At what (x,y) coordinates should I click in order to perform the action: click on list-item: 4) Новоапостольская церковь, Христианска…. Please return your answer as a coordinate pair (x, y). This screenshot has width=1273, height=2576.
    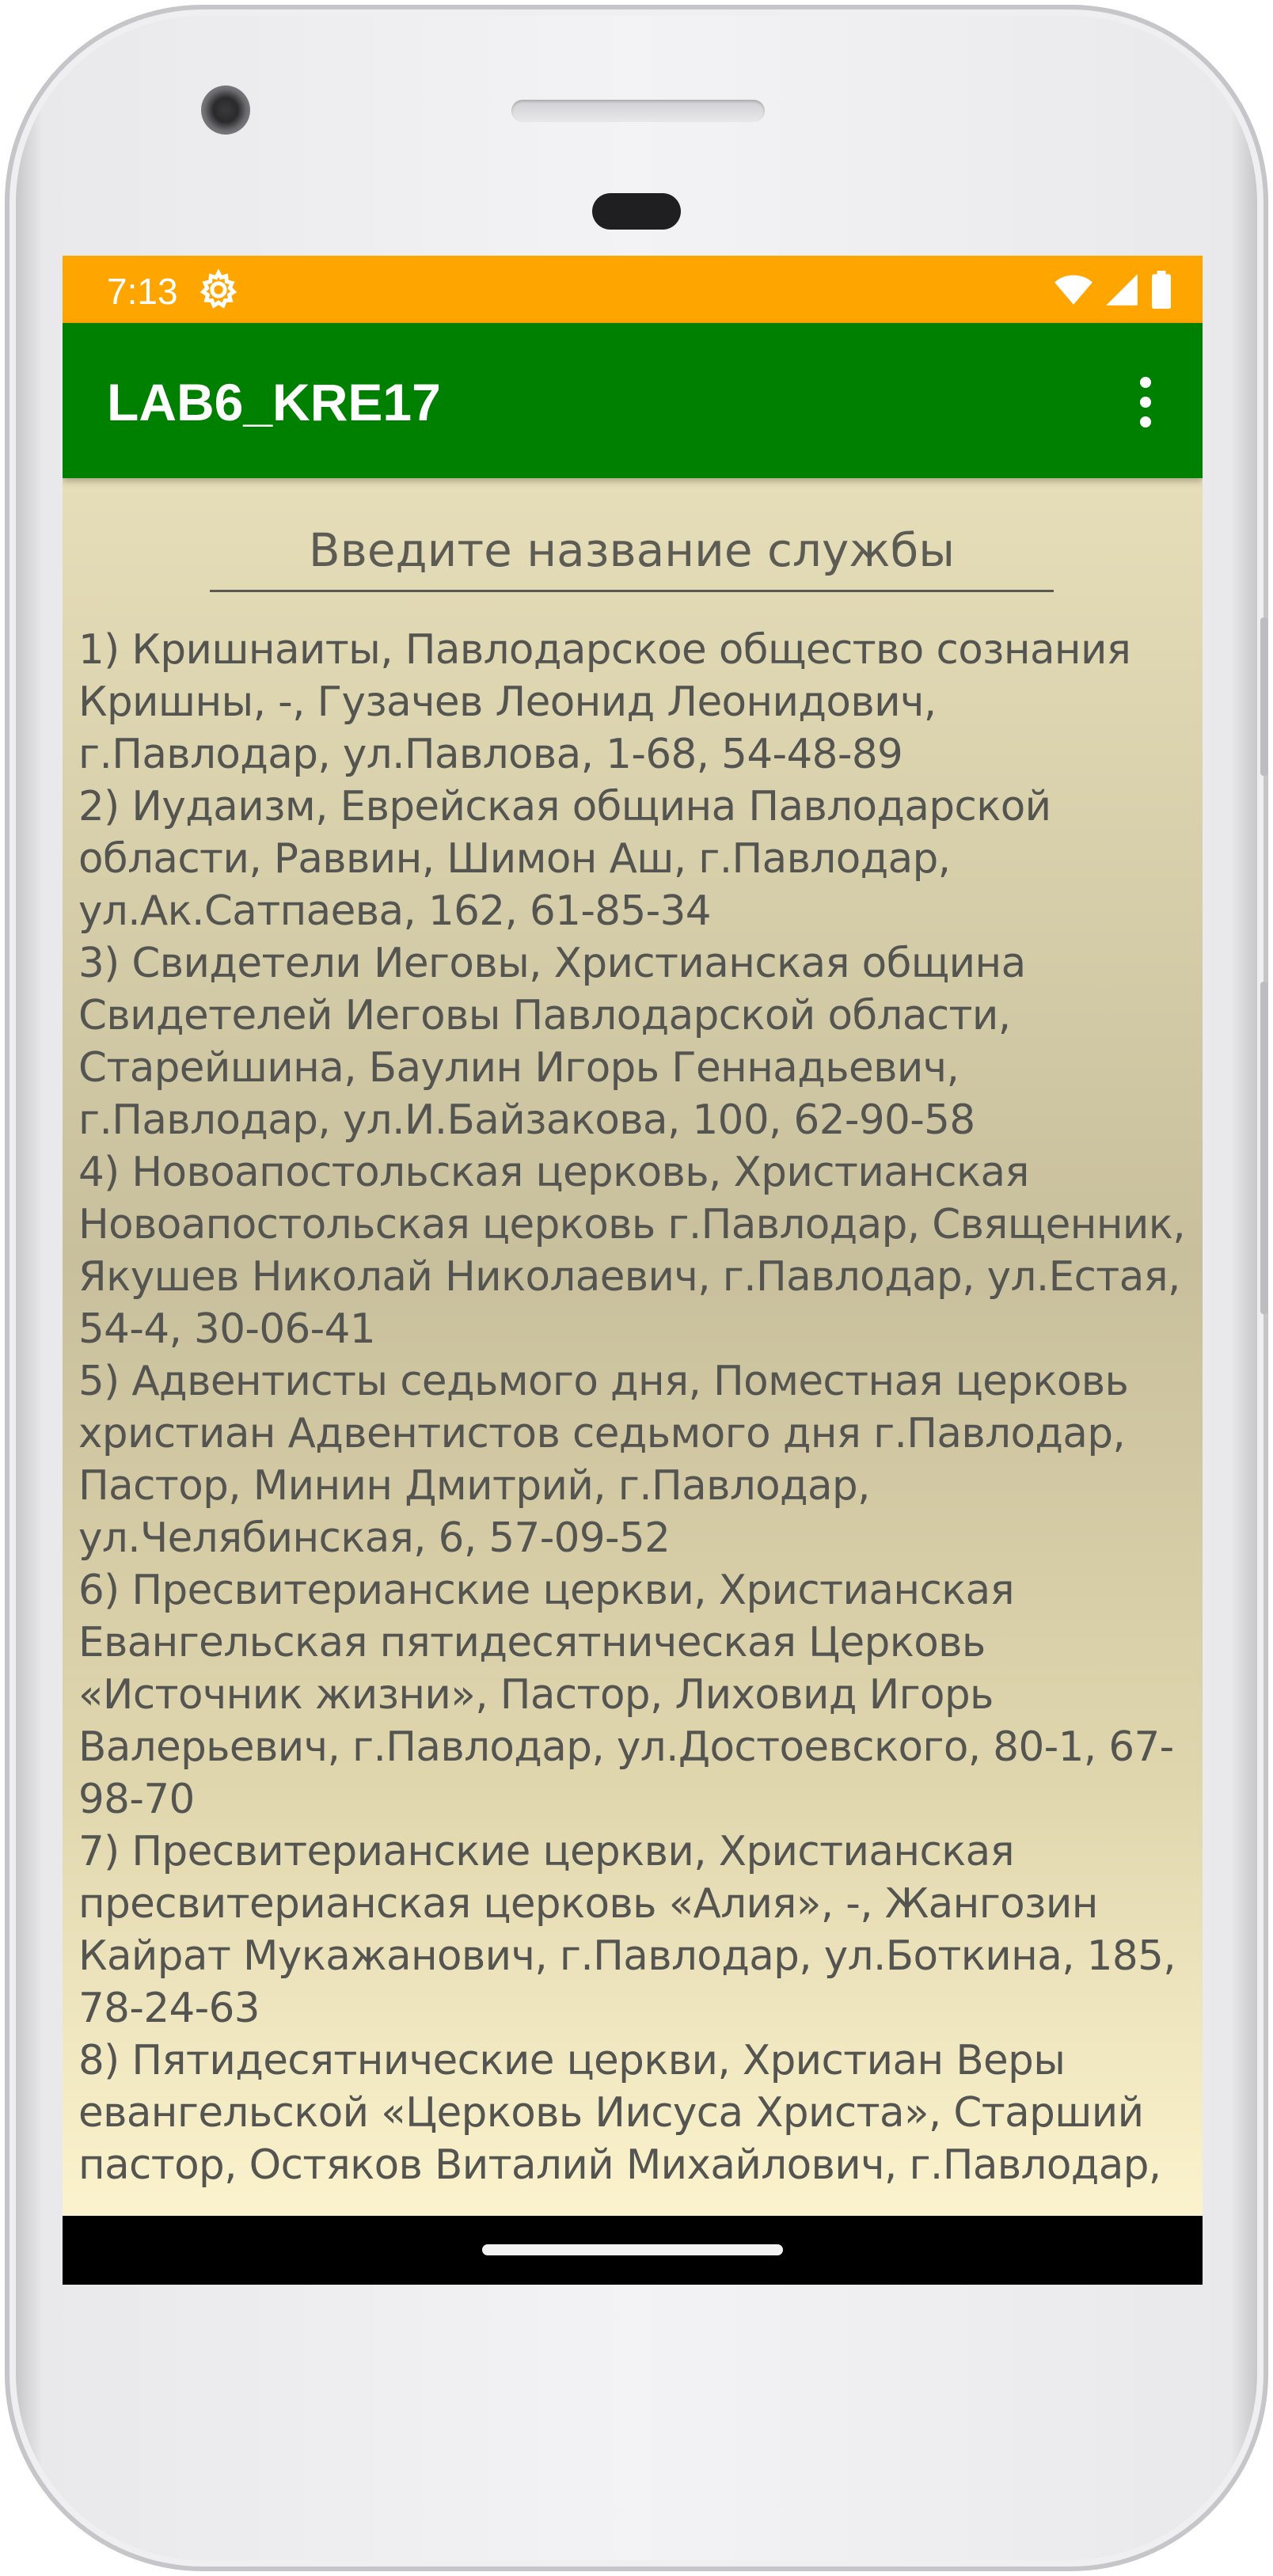
    Looking at the image, I should click on (632, 1251).